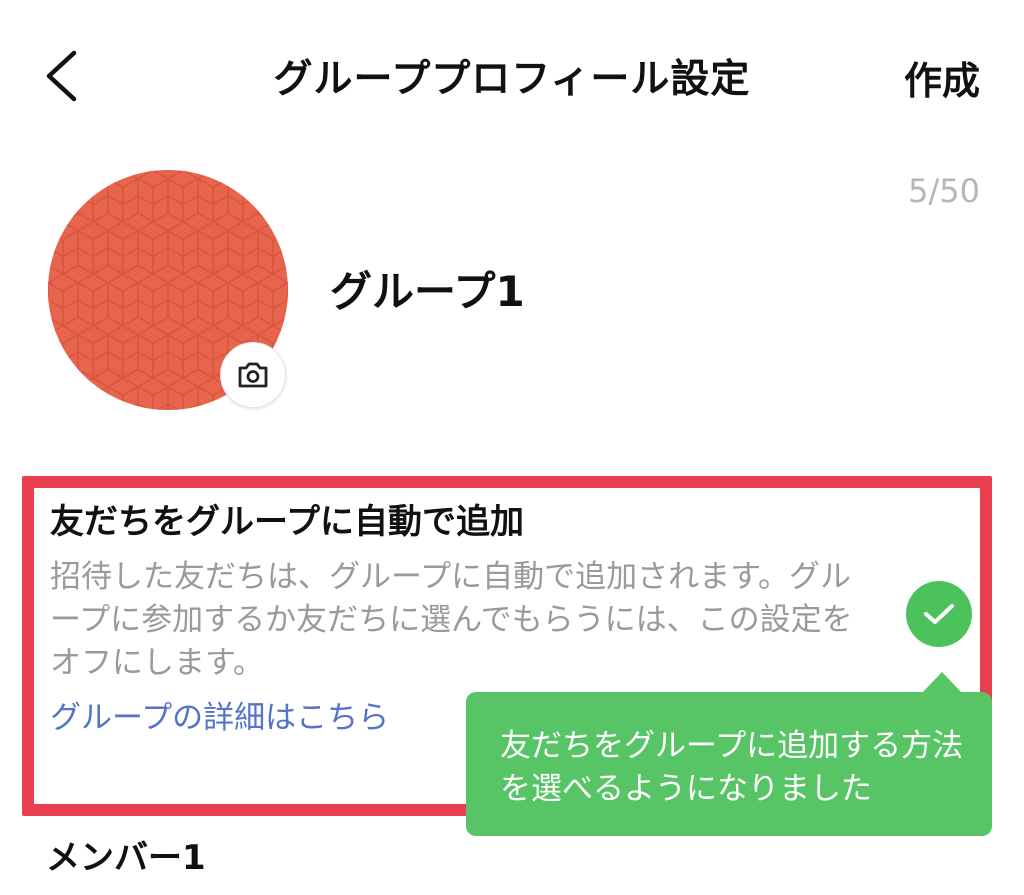  What do you see at coordinates (942, 77) in the screenshot?
I see `create-button: 作成` at bounding box center [942, 77].